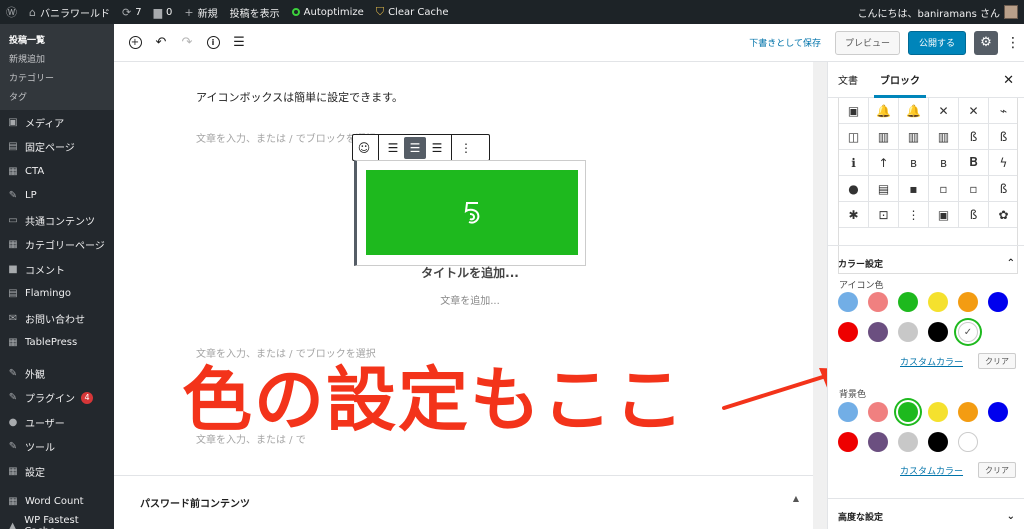 The width and height of the screenshot is (1024, 529). I want to click on content-info-button: i, so click(213, 43).